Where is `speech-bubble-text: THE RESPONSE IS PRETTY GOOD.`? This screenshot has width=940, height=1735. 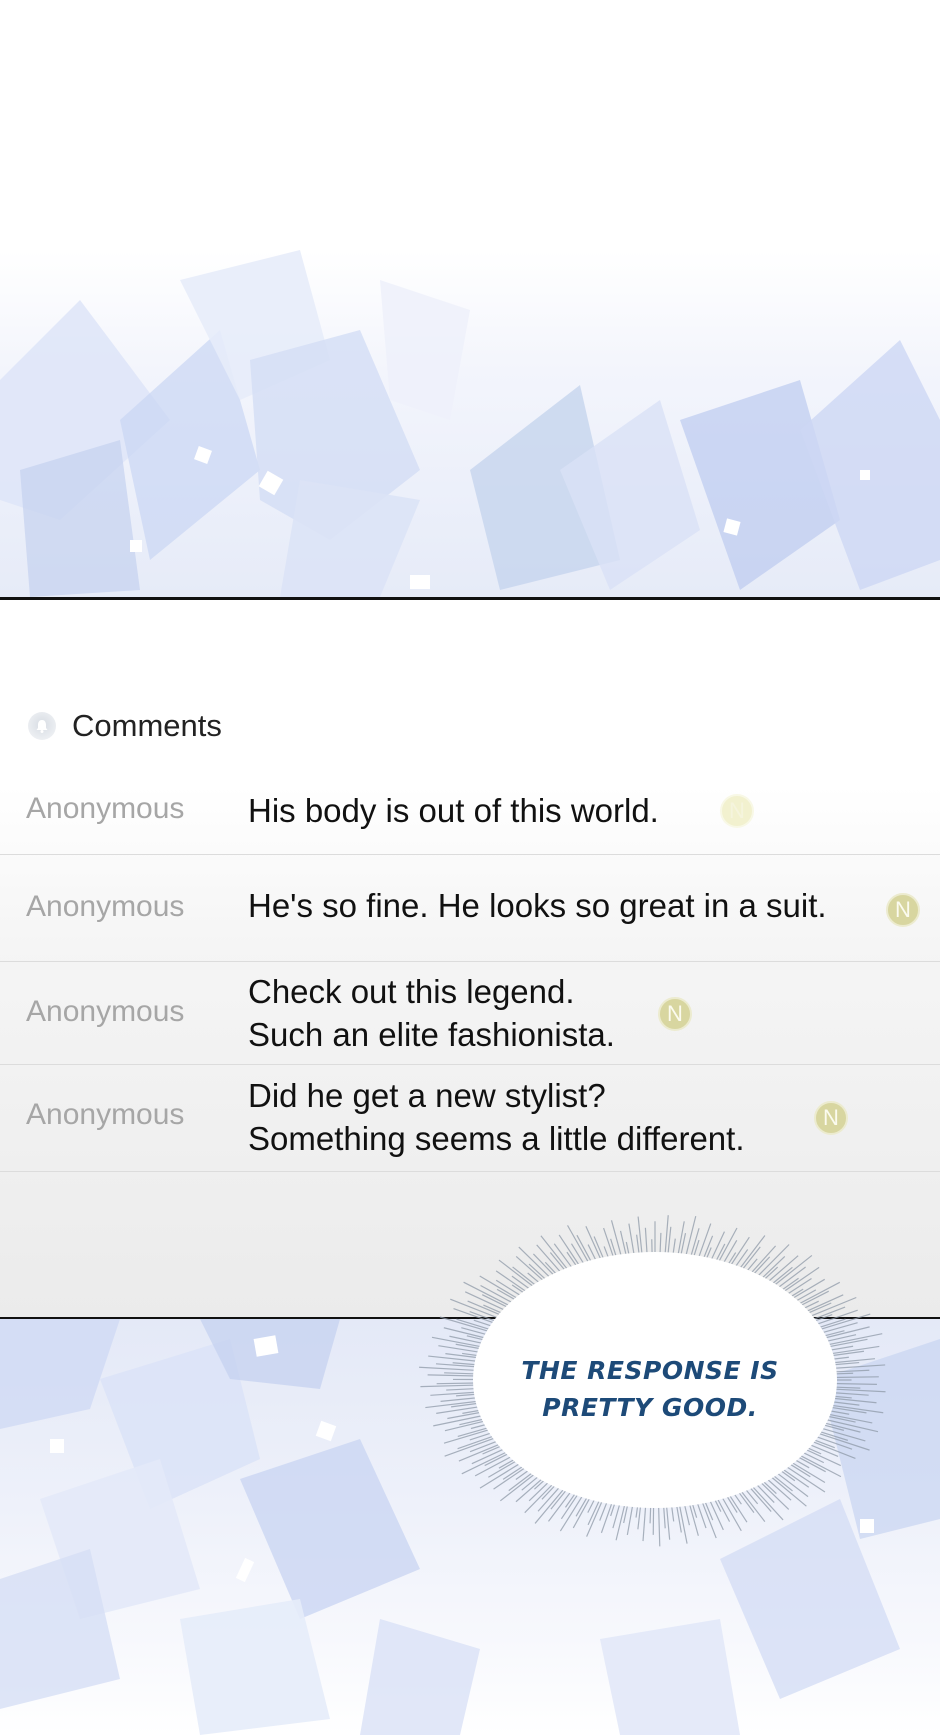 speech-bubble-text: THE RESPONSE IS PRETTY GOOD. is located at coordinates (650, 1389).